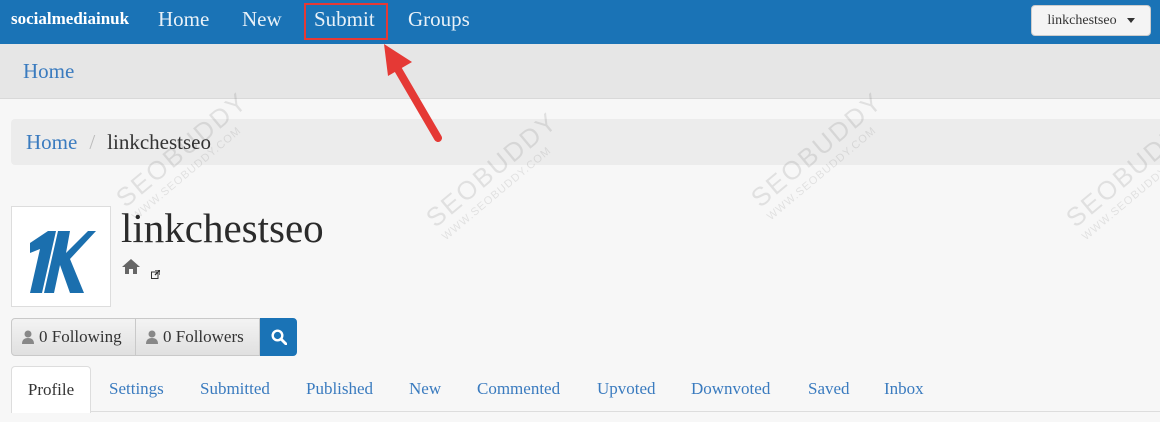 Image resolution: width=1160 pixels, height=422 pixels. Describe the element at coordinates (1082, 20) in the screenshot. I see `user-menu-label: linkchestseo` at that location.